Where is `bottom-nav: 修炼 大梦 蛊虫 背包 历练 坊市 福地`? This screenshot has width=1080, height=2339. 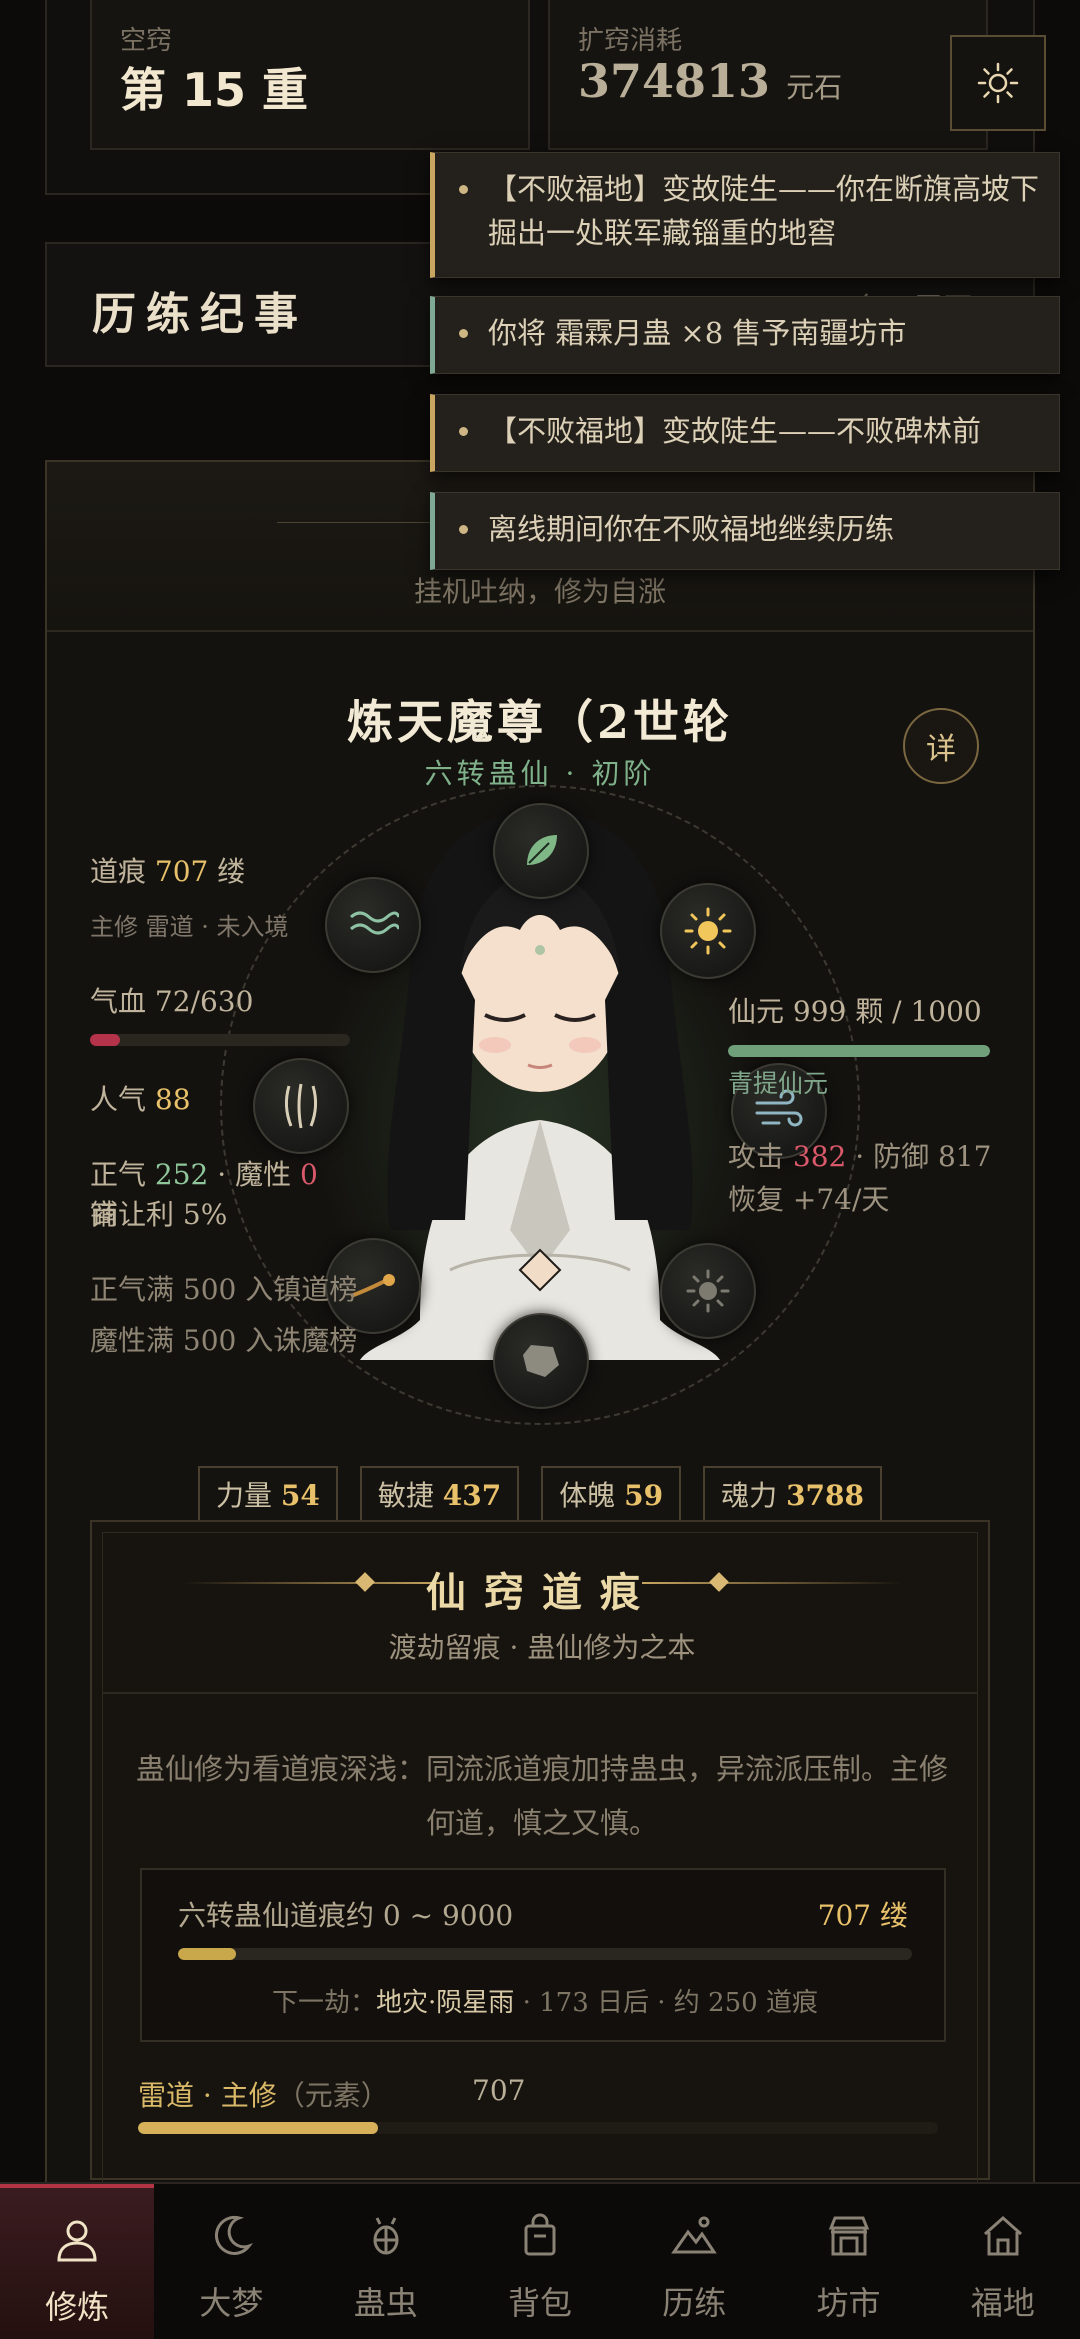 bottom-nav: 修炼 大梦 蛊虫 背包 历练 坊市 福地 is located at coordinates (540, 2260).